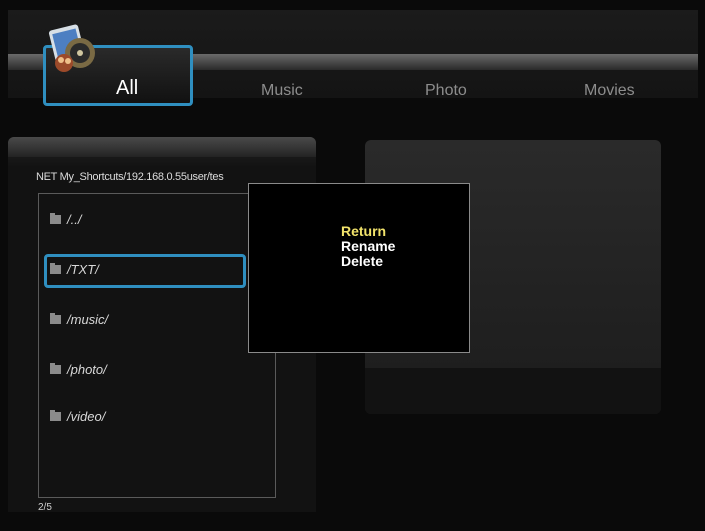 Image resolution: width=705 pixels, height=531 pixels. I want to click on menu-item-delete: Delete, so click(362, 261).